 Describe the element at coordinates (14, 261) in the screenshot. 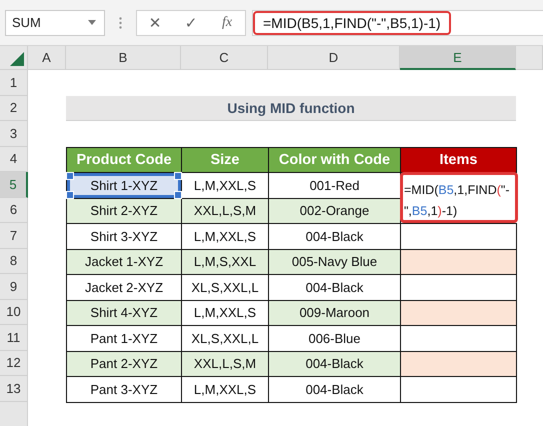

I see `row-header: 8` at that location.